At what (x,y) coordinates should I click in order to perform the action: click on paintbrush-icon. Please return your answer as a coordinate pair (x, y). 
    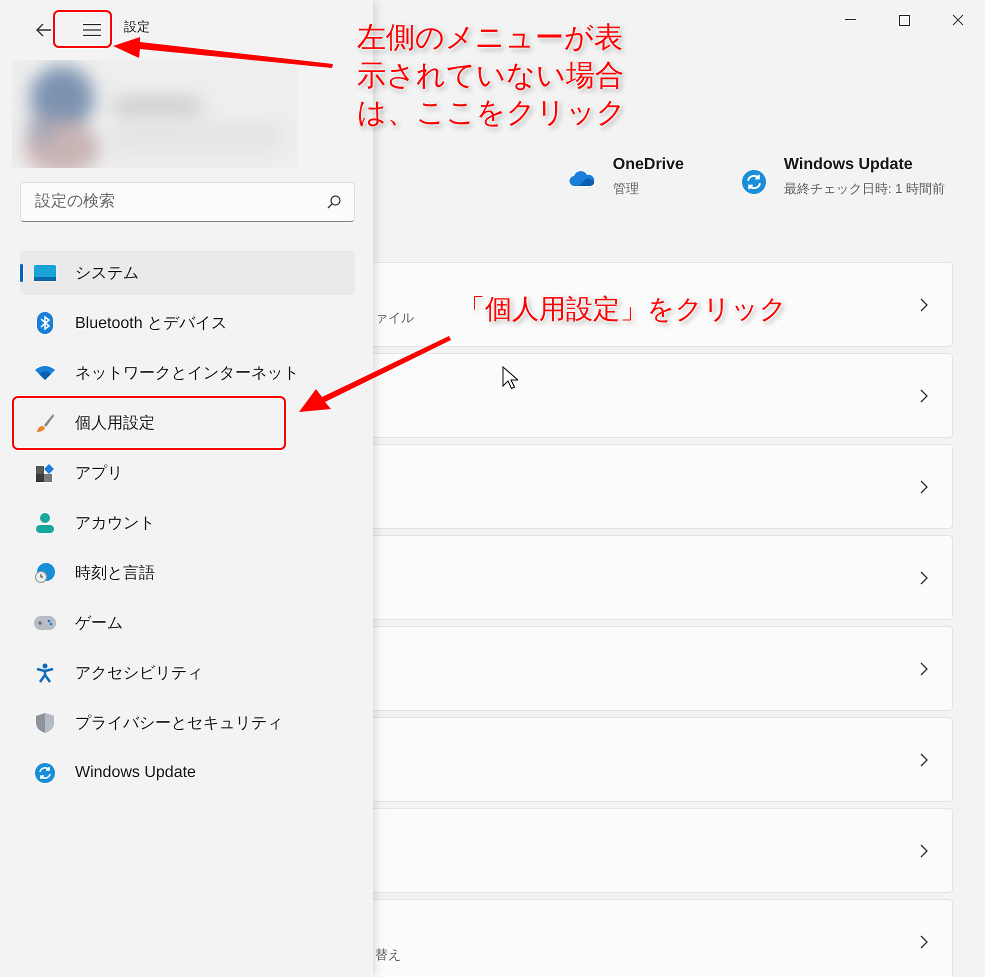
    Looking at the image, I should click on (45, 423).